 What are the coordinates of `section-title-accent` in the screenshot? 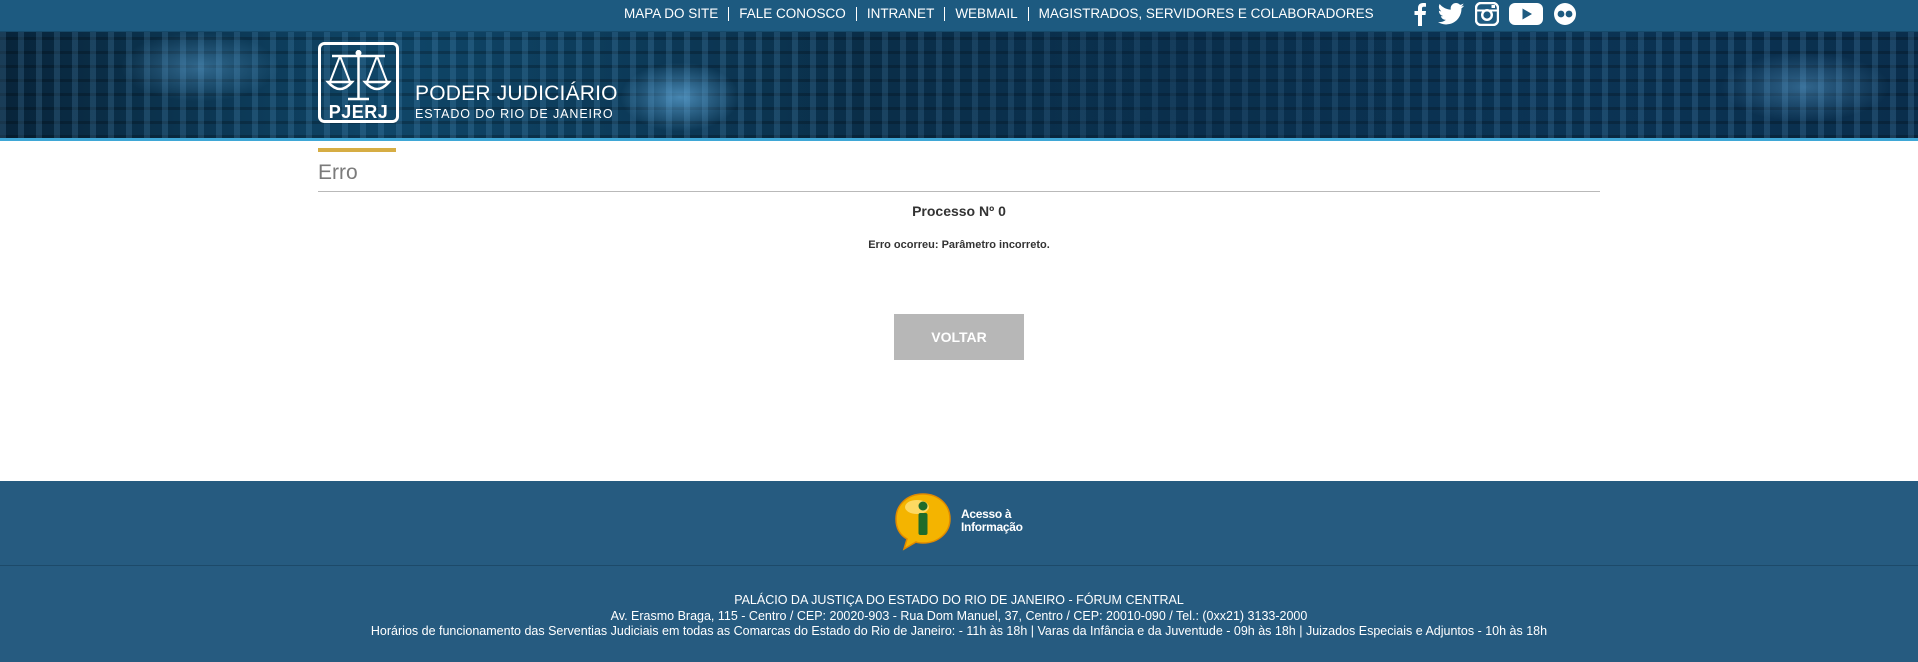 It's located at (357, 150).